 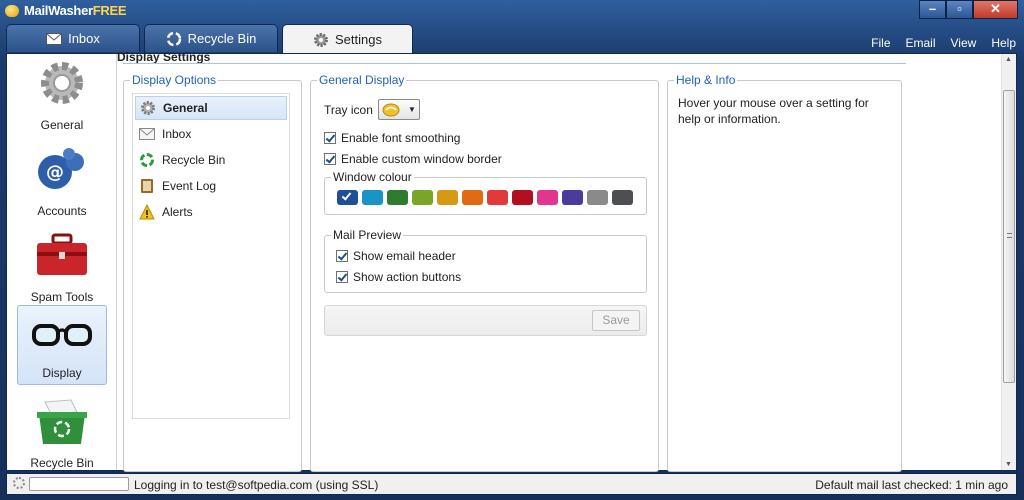 What do you see at coordinates (392, 138) in the screenshot?
I see `font-smoothing-row: Enable font smoothing` at bounding box center [392, 138].